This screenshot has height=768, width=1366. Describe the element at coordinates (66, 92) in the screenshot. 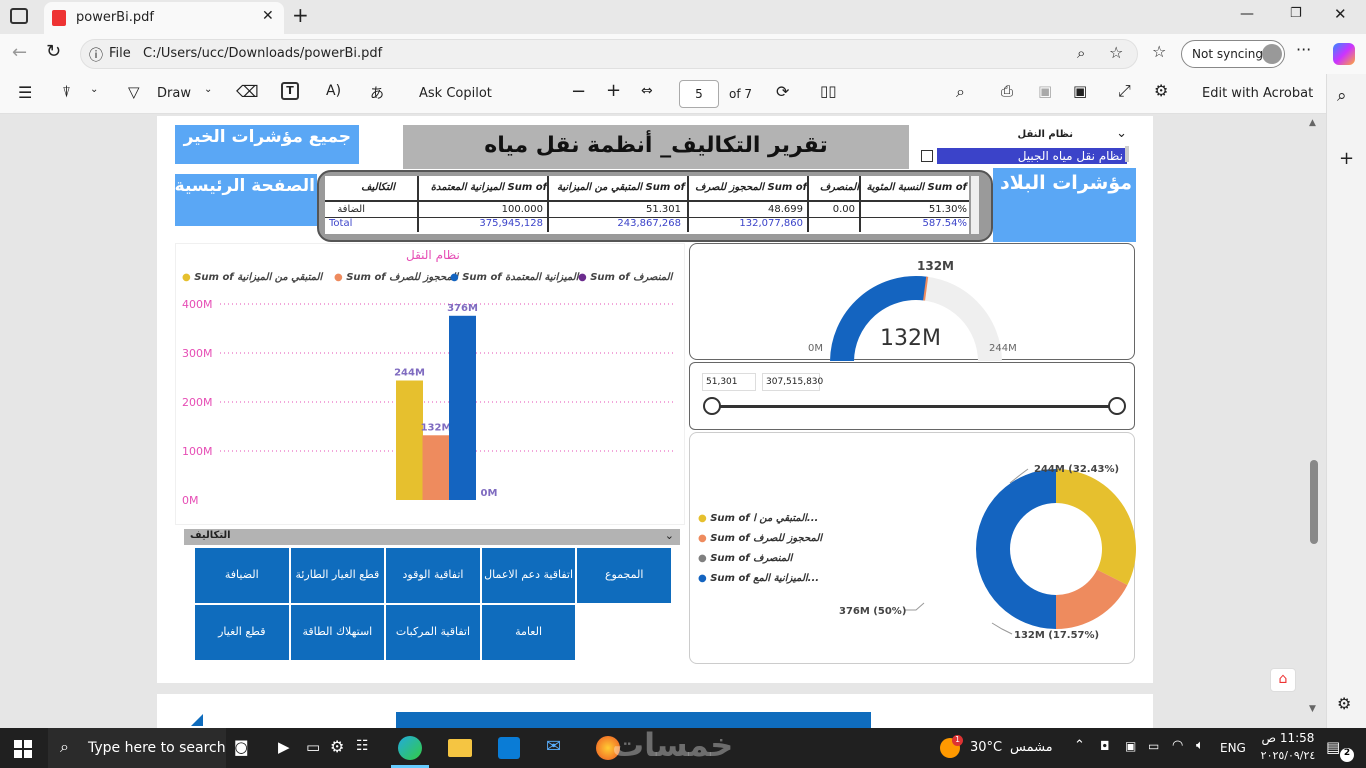

I see `highlight-icon: ⍒` at that location.